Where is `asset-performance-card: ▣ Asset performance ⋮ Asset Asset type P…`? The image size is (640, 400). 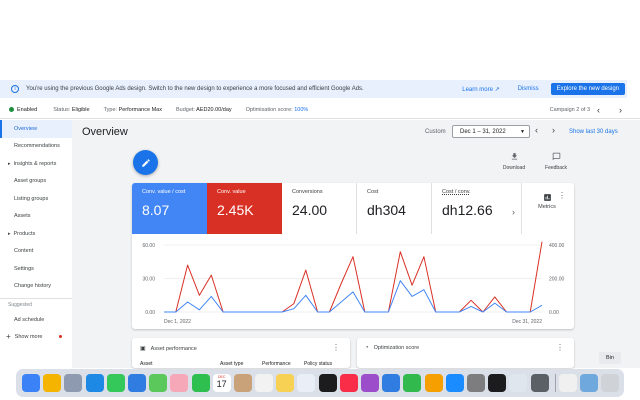 asset-performance-card: ▣ Asset performance ⋮ Asset Asset type P… is located at coordinates (241, 353).